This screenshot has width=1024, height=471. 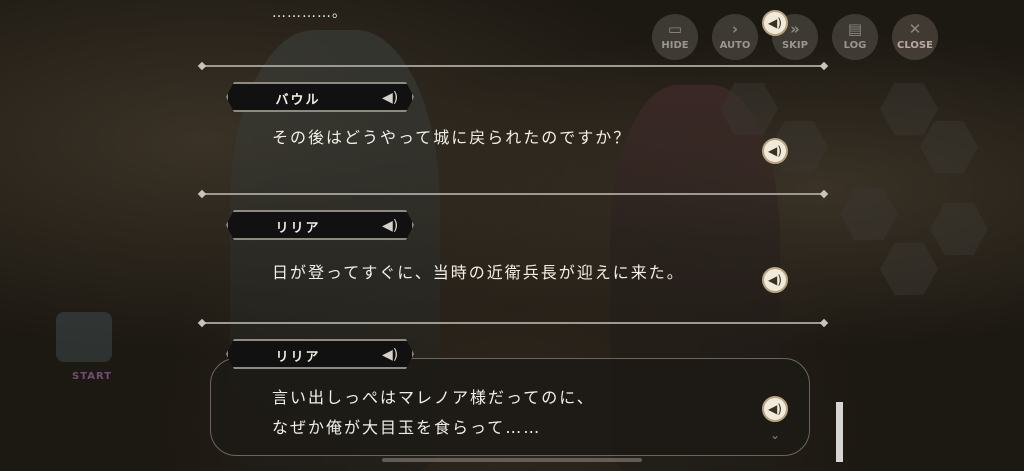 I want to click on map-start-node, so click(x=84, y=337).